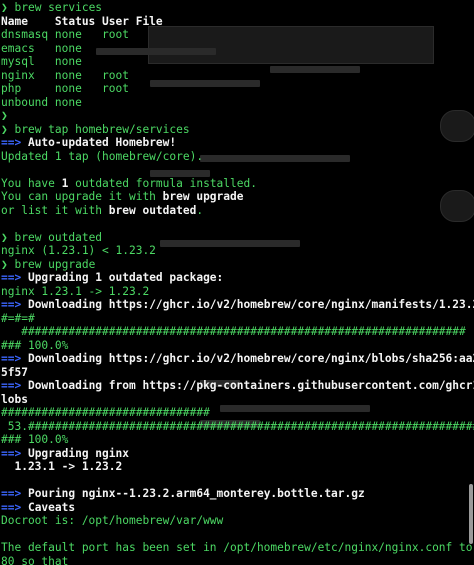  Describe the element at coordinates (237, 454) in the screenshot. I see `terminal-line: ==> Upgrading nginx` at that location.